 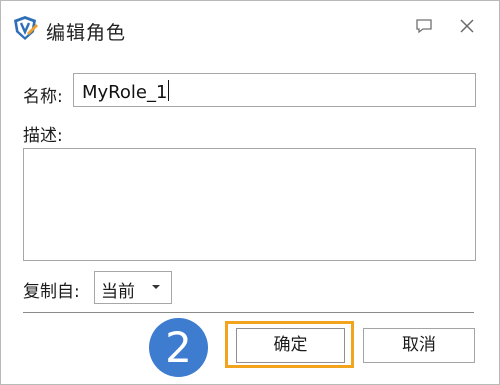 I want to click on step-number-badge: 2, so click(x=178, y=347).